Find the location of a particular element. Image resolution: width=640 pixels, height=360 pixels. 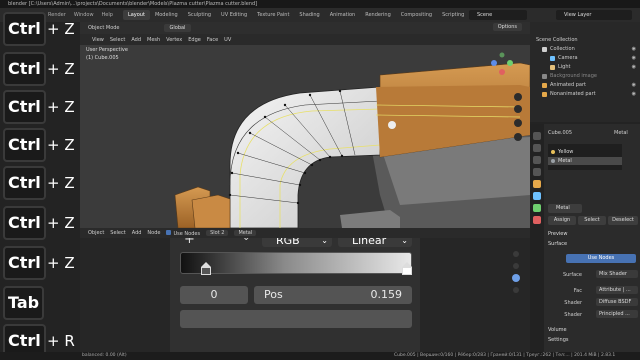

node-editor-side-icons is located at coordinates (519, 295).